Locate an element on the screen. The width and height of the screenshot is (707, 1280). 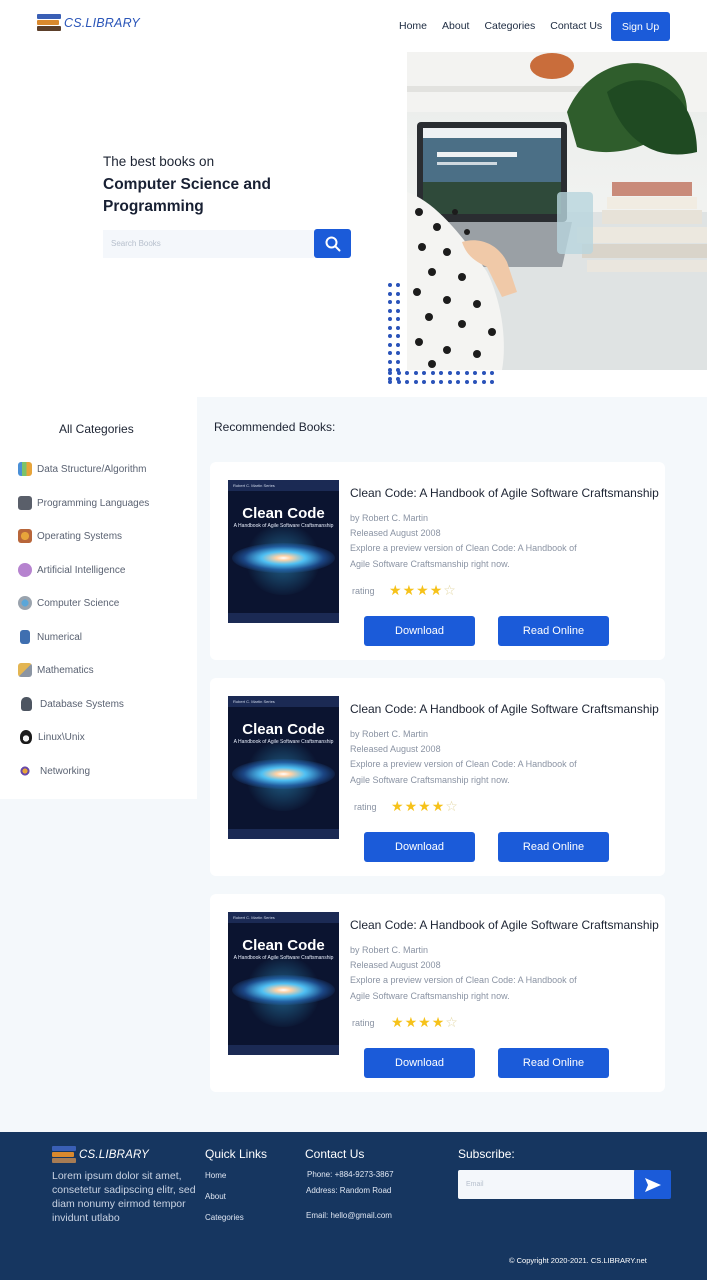
sidebar-item-database: Database Systems is located at coordinates (71, 704).